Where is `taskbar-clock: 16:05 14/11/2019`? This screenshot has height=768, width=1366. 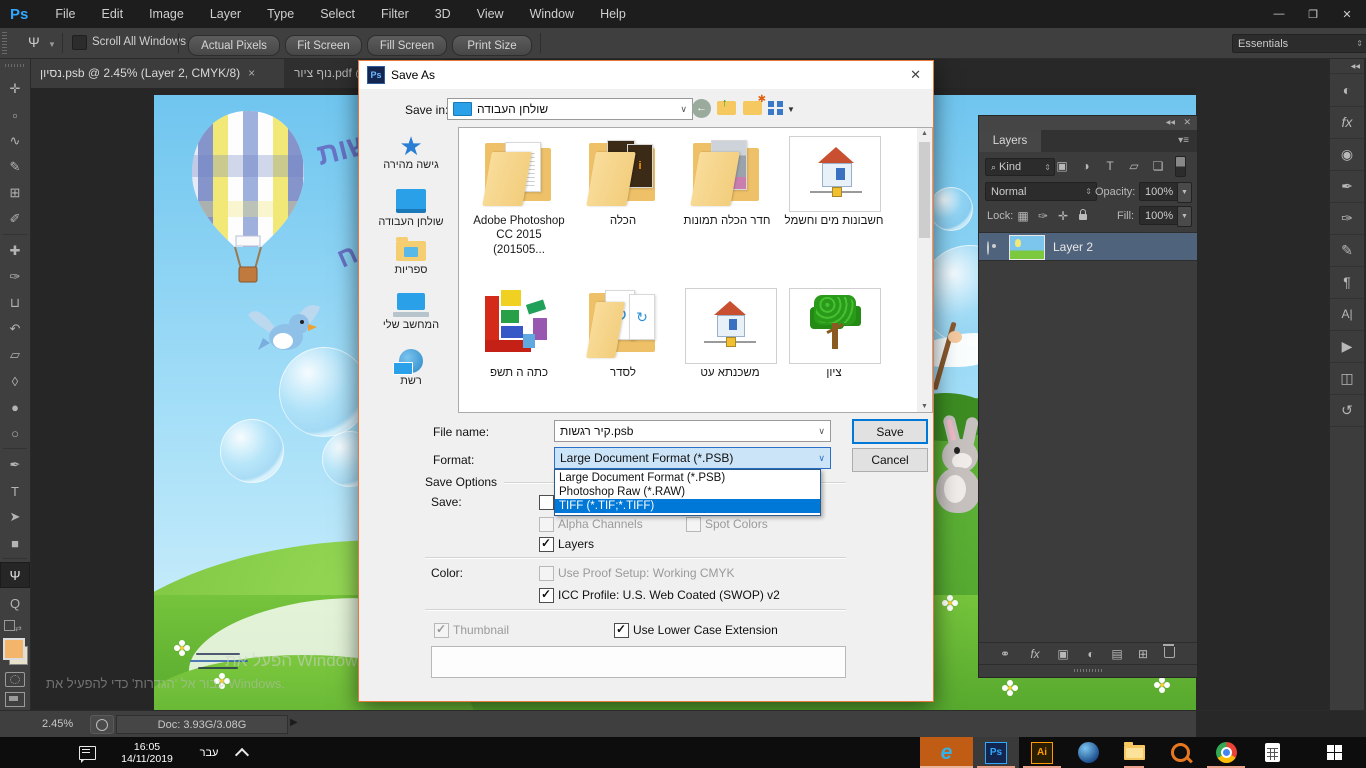 taskbar-clock: 16:05 14/11/2019 is located at coordinates (147, 752).